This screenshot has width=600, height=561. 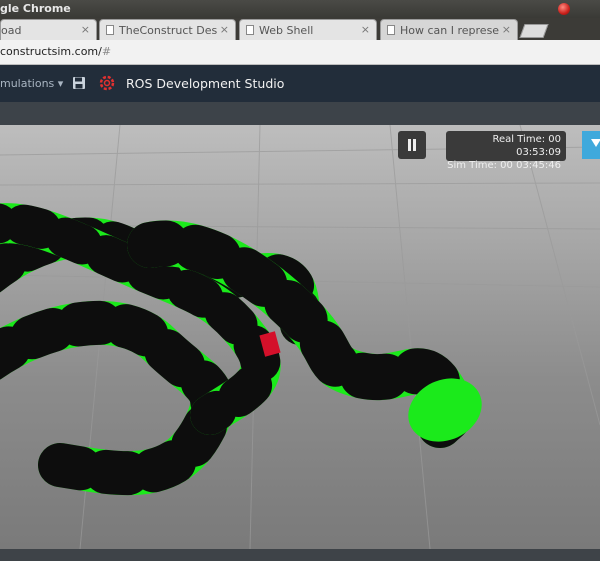 I want to click on tab-label: oad, so click(x=11, y=30).